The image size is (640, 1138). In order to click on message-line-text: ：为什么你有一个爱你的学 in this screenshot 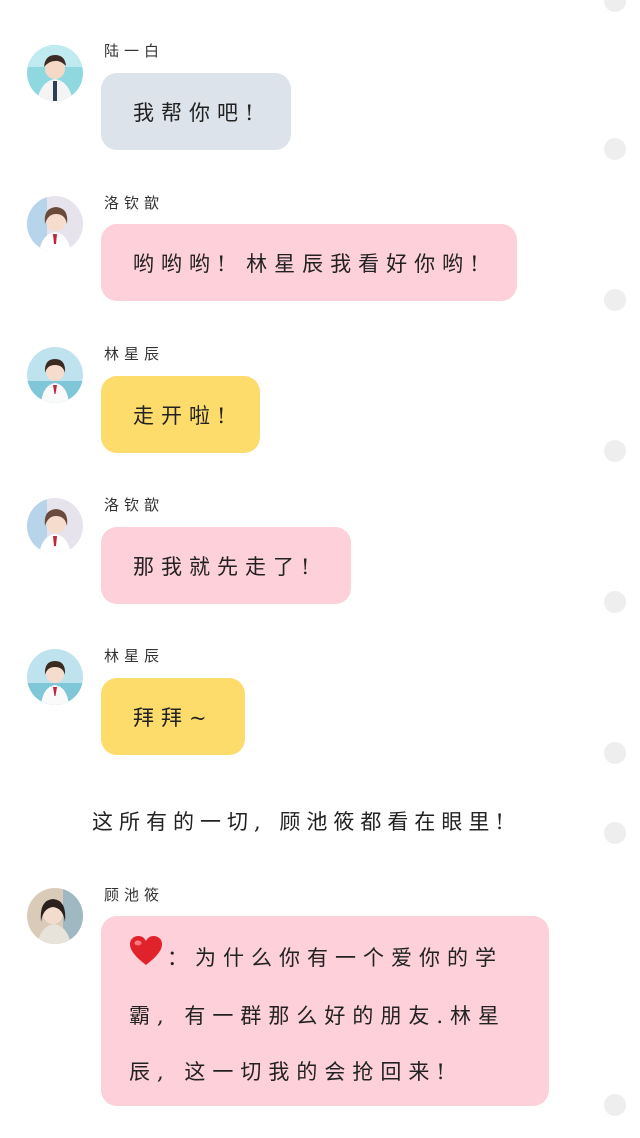, I will do `click(335, 958)`.